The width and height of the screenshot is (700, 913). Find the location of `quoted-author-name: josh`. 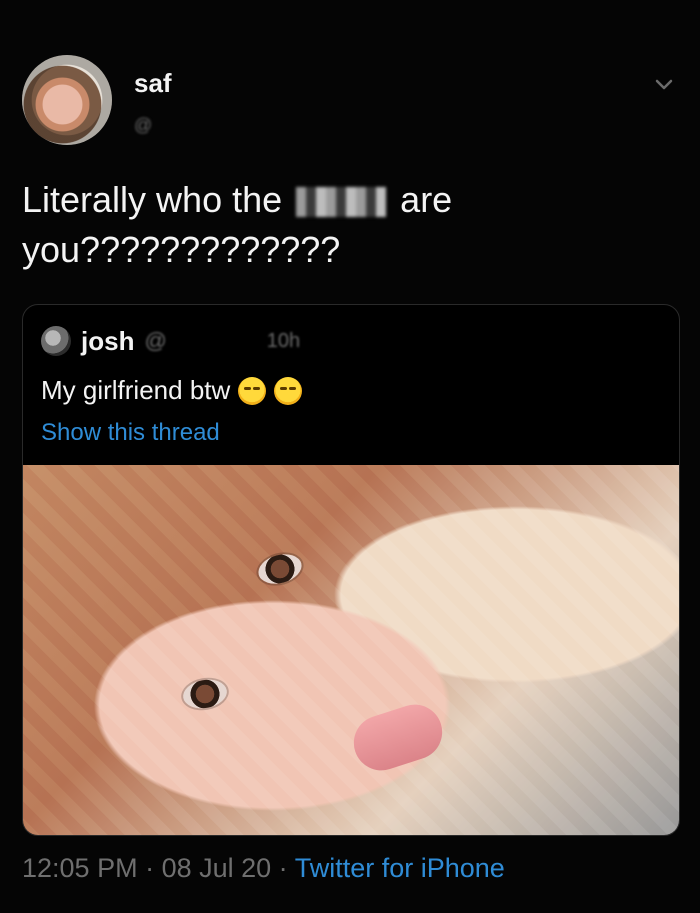

quoted-author-name: josh is located at coordinates (107, 341).